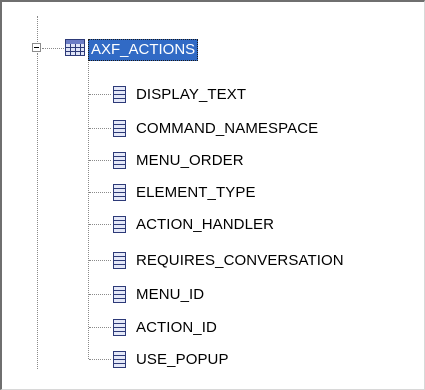 The width and height of the screenshot is (425, 390). I want to click on column-label: ACTION_HANDLER, so click(205, 224).